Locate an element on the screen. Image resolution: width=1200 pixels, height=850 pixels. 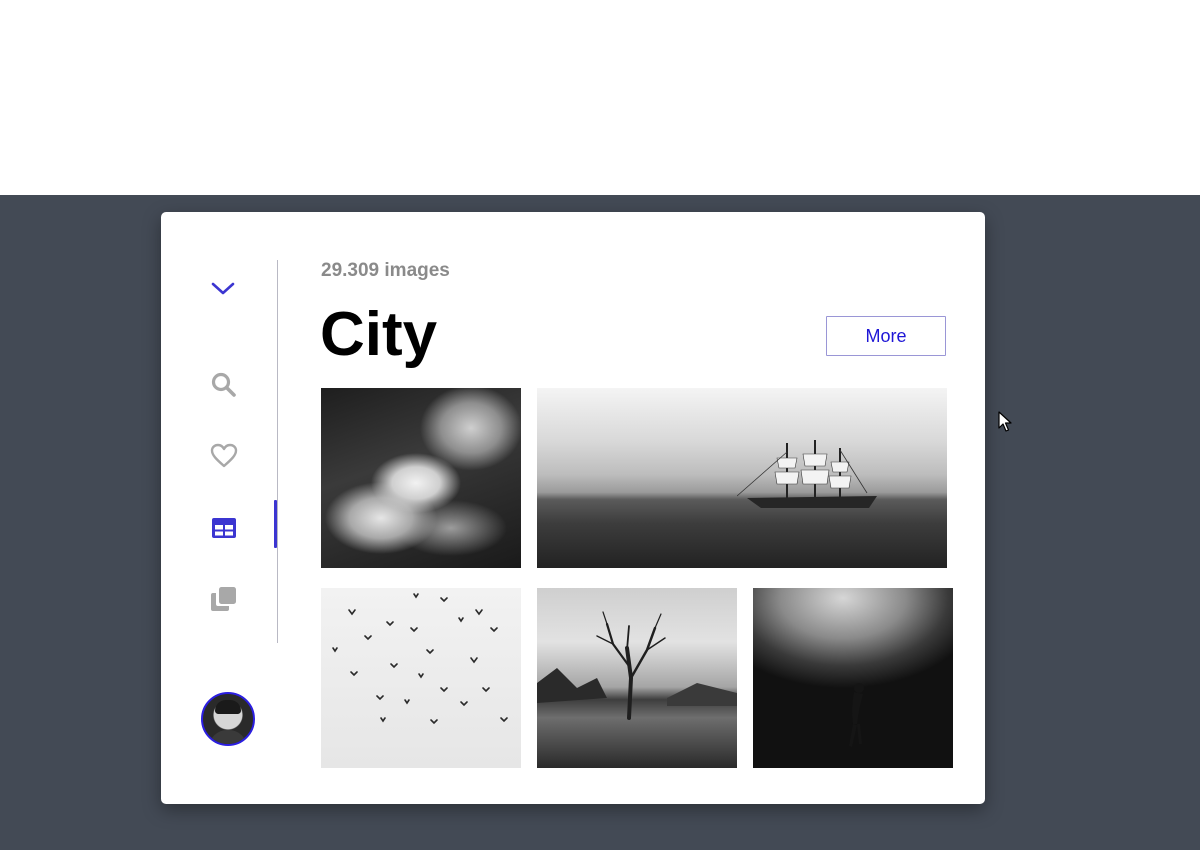
photo-birds is located at coordinates (421, 678).